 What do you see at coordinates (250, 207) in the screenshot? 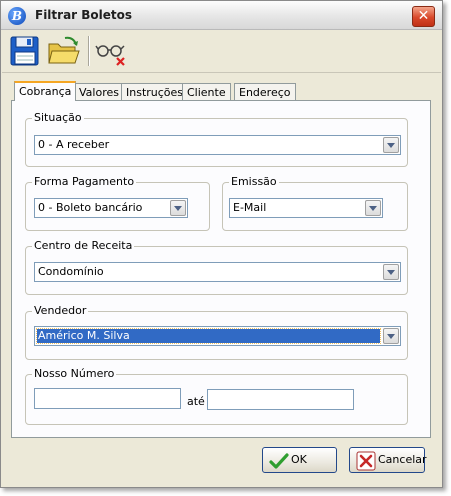
I see `emissao-value: E-Mail` at bounding box center [250, 207].